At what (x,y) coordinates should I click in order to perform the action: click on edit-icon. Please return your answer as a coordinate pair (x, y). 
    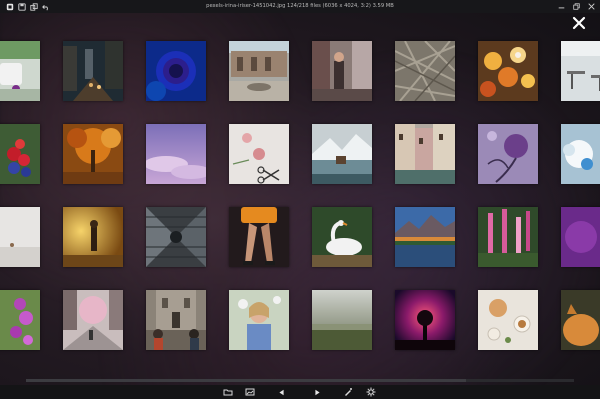
    Looking at the image, I should click on (348, 392).